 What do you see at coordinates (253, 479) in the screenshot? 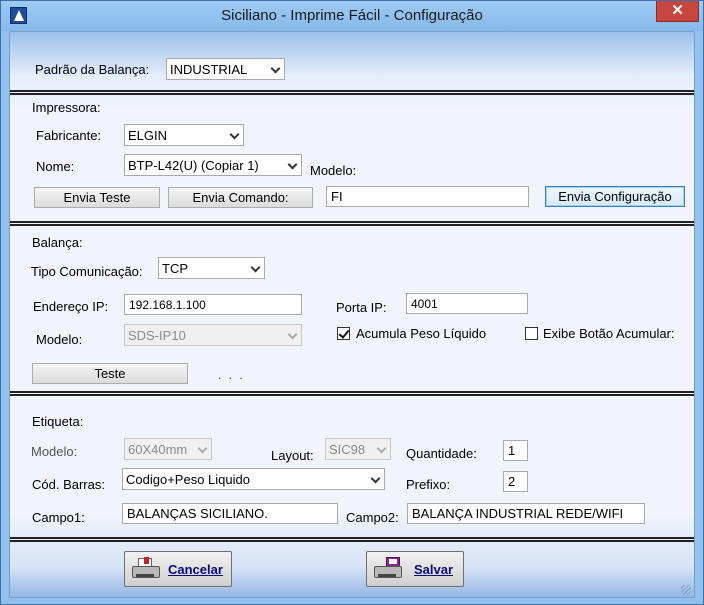
I see `cod-barras-select: Codigo+Peso Liquido` at bounding box center [253, 479].